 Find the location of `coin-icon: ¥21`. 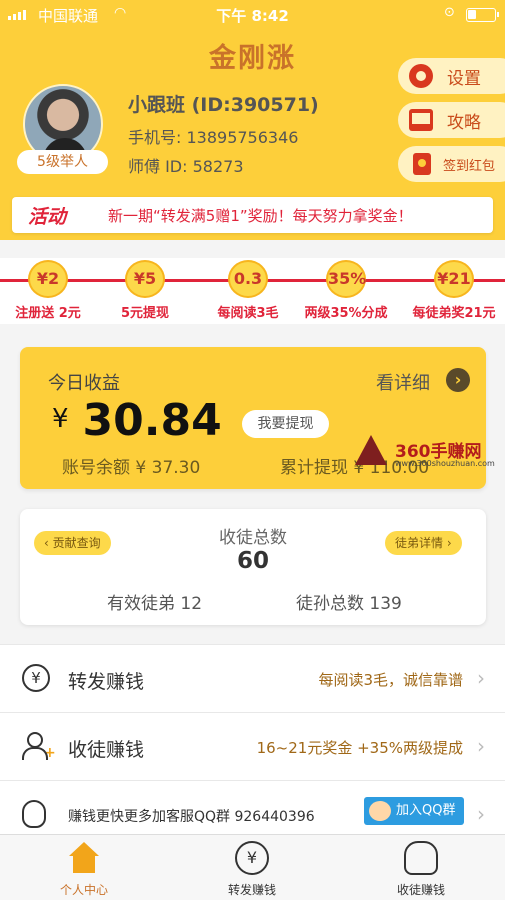

coin-icon: ¥21 is located at coordinates (454, 279).